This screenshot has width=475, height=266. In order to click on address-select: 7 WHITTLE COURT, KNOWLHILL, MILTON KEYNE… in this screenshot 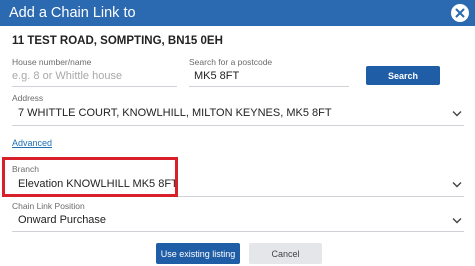, I will do `click(238, 113)`.